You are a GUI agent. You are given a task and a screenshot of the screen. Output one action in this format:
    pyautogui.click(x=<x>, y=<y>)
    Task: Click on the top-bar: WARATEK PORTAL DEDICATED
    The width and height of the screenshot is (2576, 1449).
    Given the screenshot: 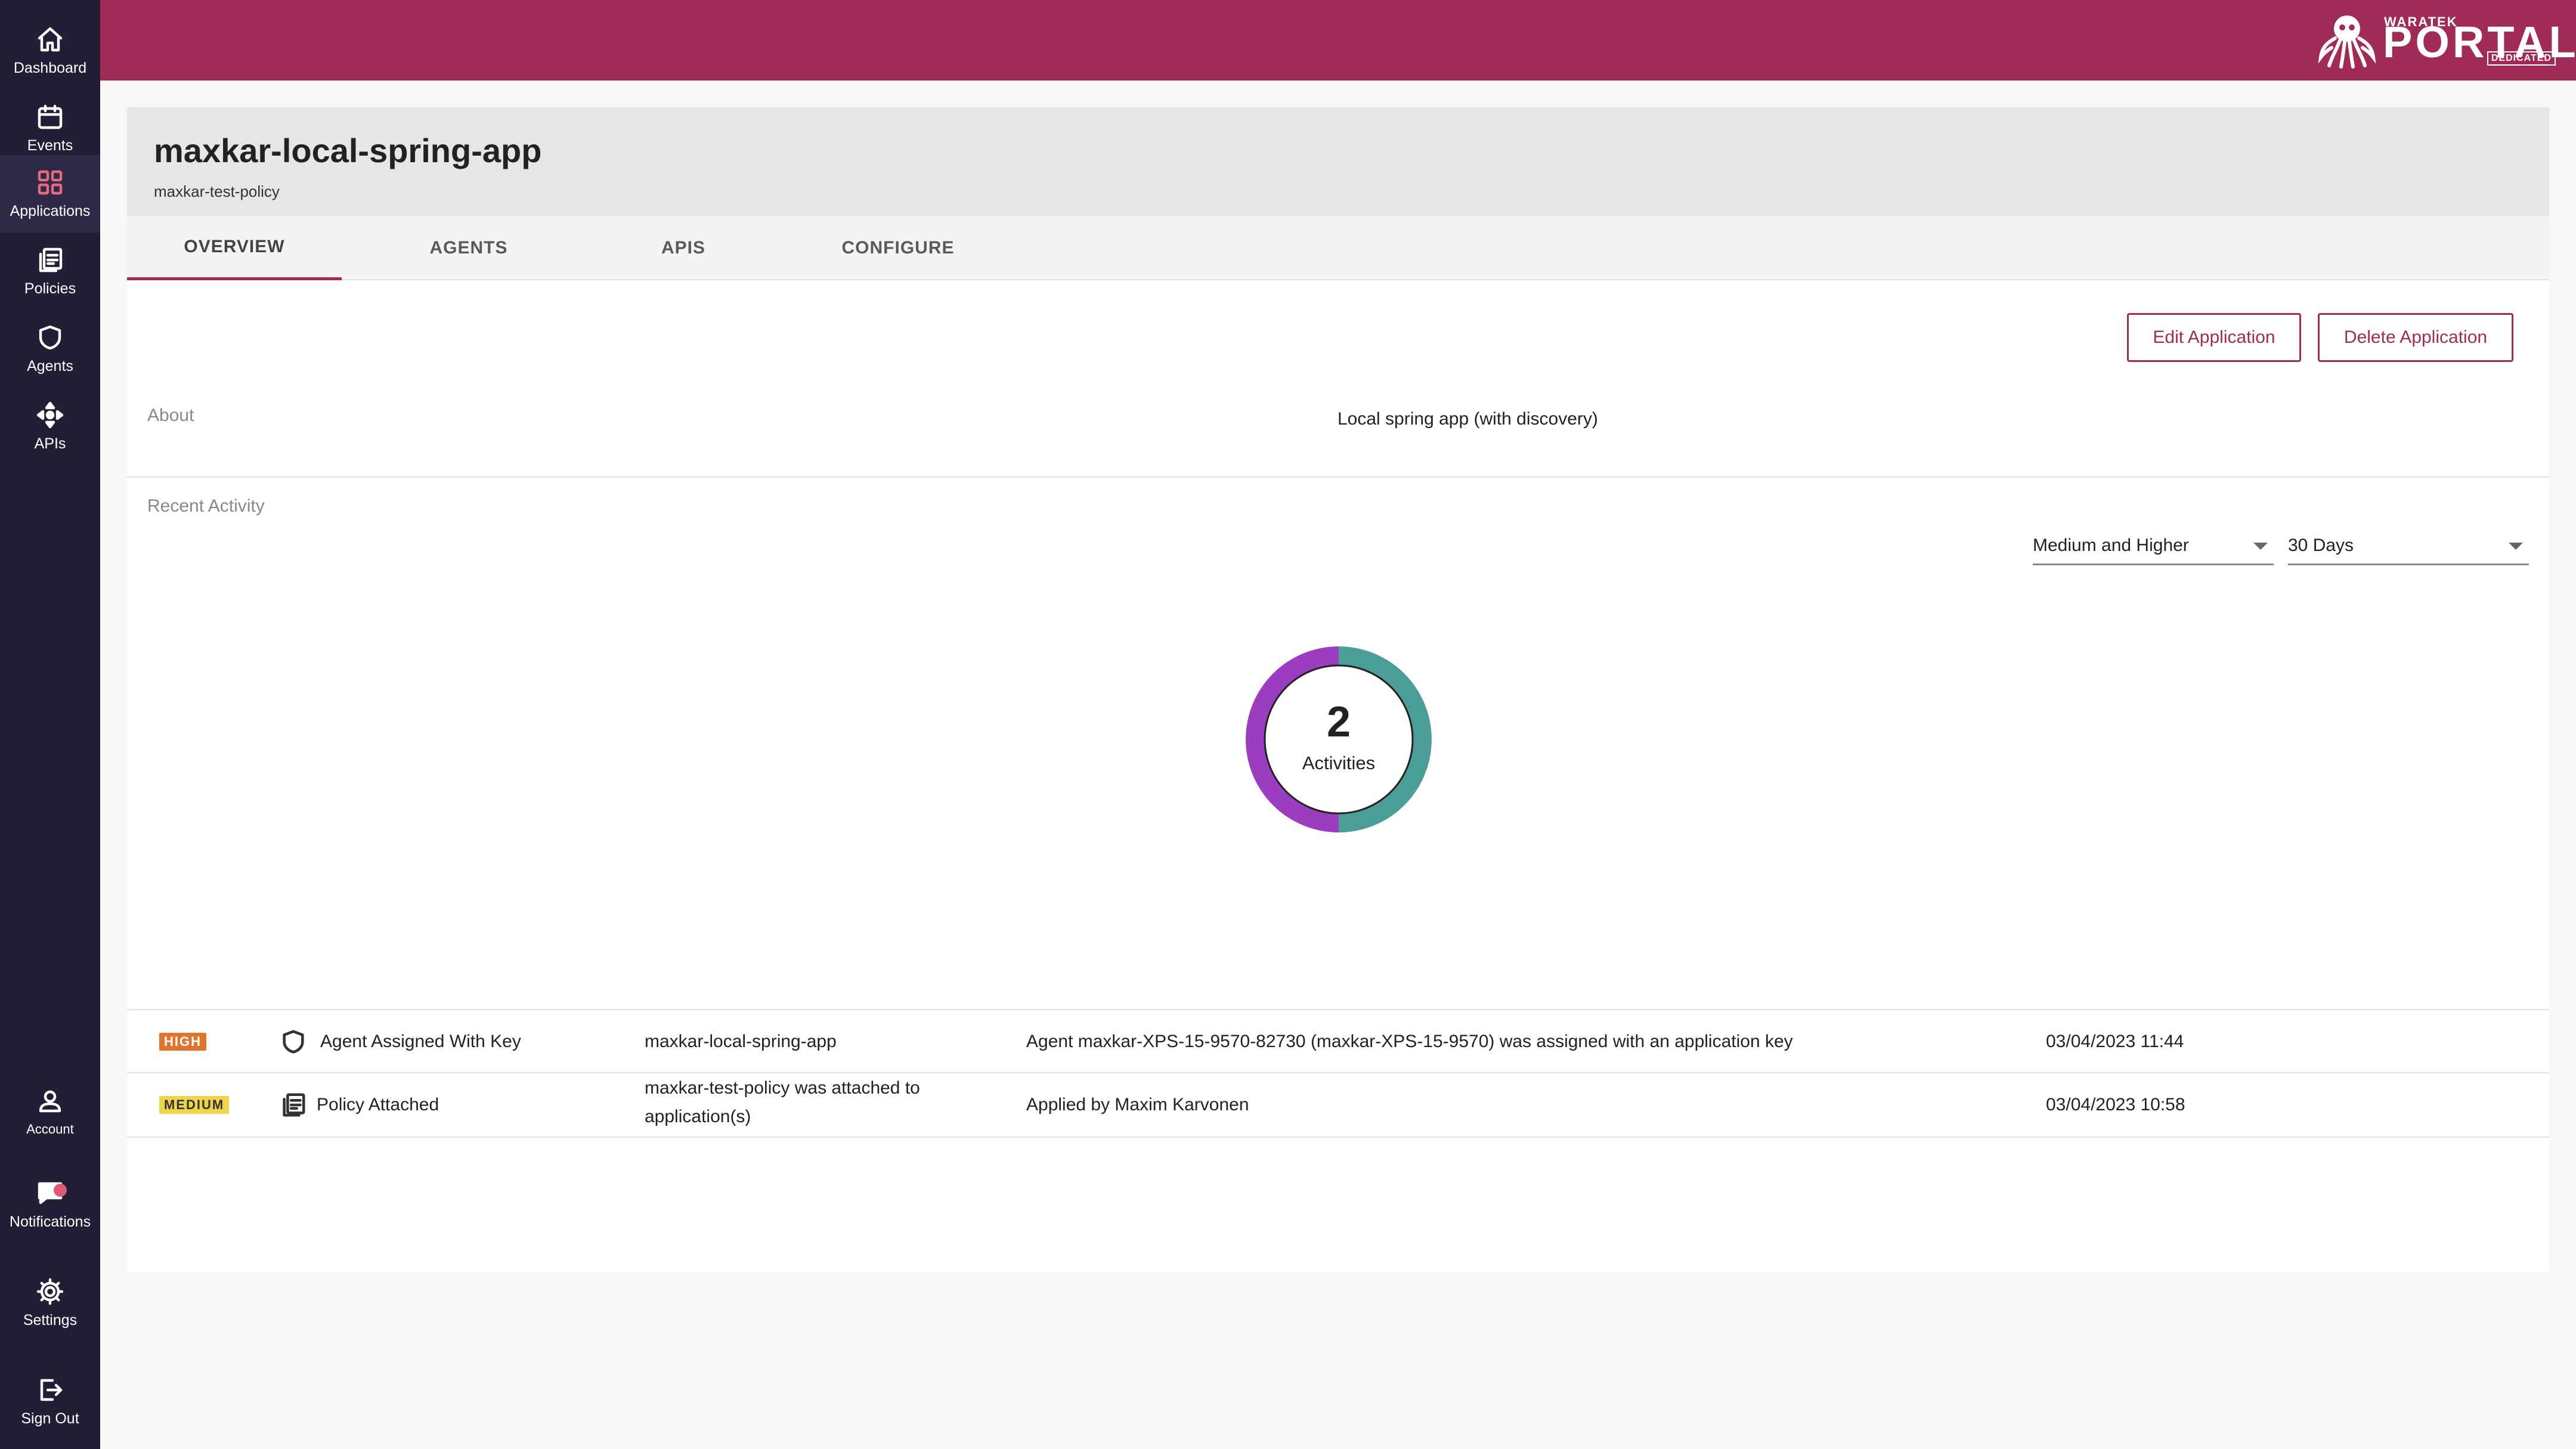 What is the action you would take?
    pyautogui.click(x=1338, y=40)
    